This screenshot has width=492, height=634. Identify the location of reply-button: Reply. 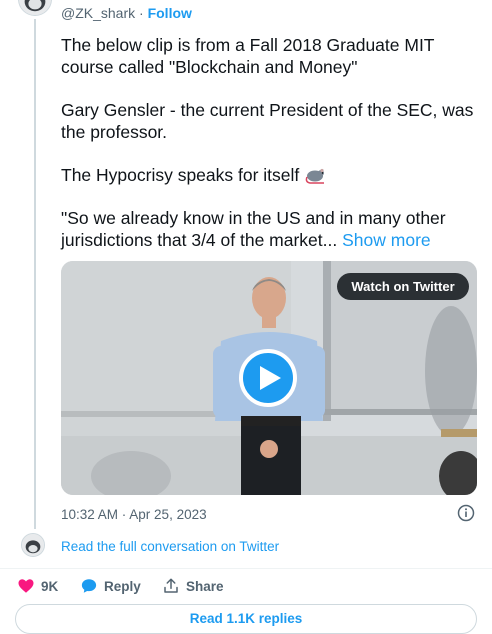
(110, 586).